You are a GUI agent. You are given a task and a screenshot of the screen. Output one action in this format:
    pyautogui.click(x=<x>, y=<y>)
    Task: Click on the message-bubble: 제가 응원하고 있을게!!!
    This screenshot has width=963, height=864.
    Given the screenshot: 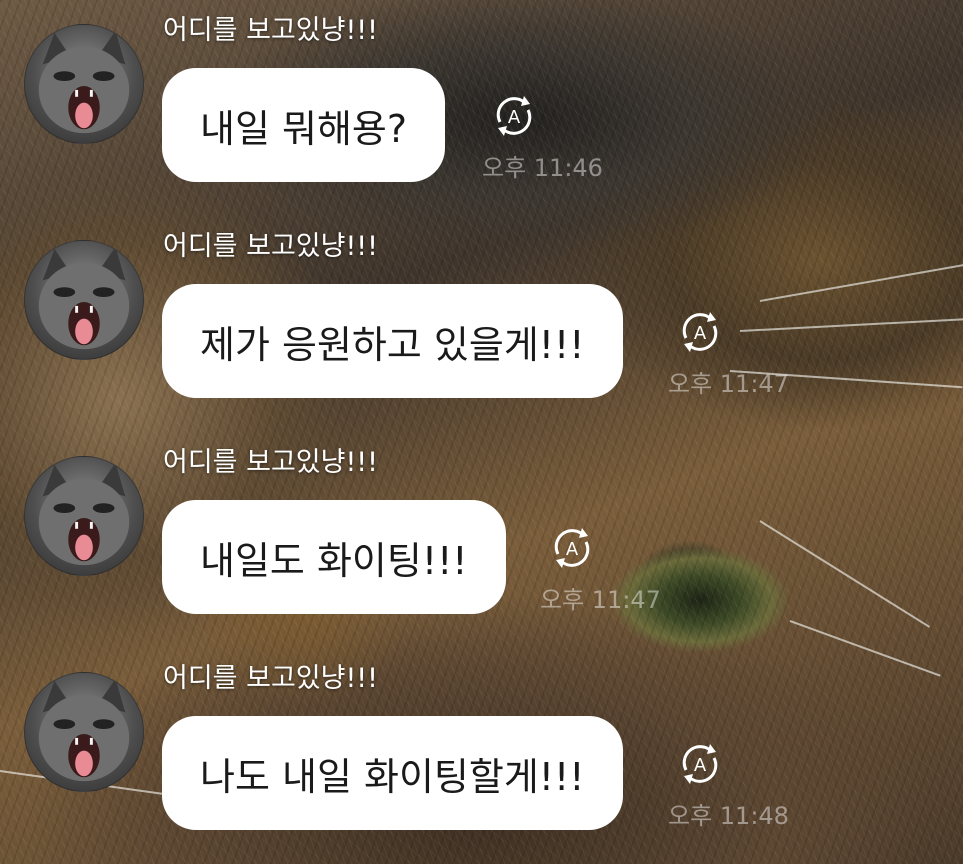 What is the action you would take?
    pyautogui.click(x=392, y=341)
    